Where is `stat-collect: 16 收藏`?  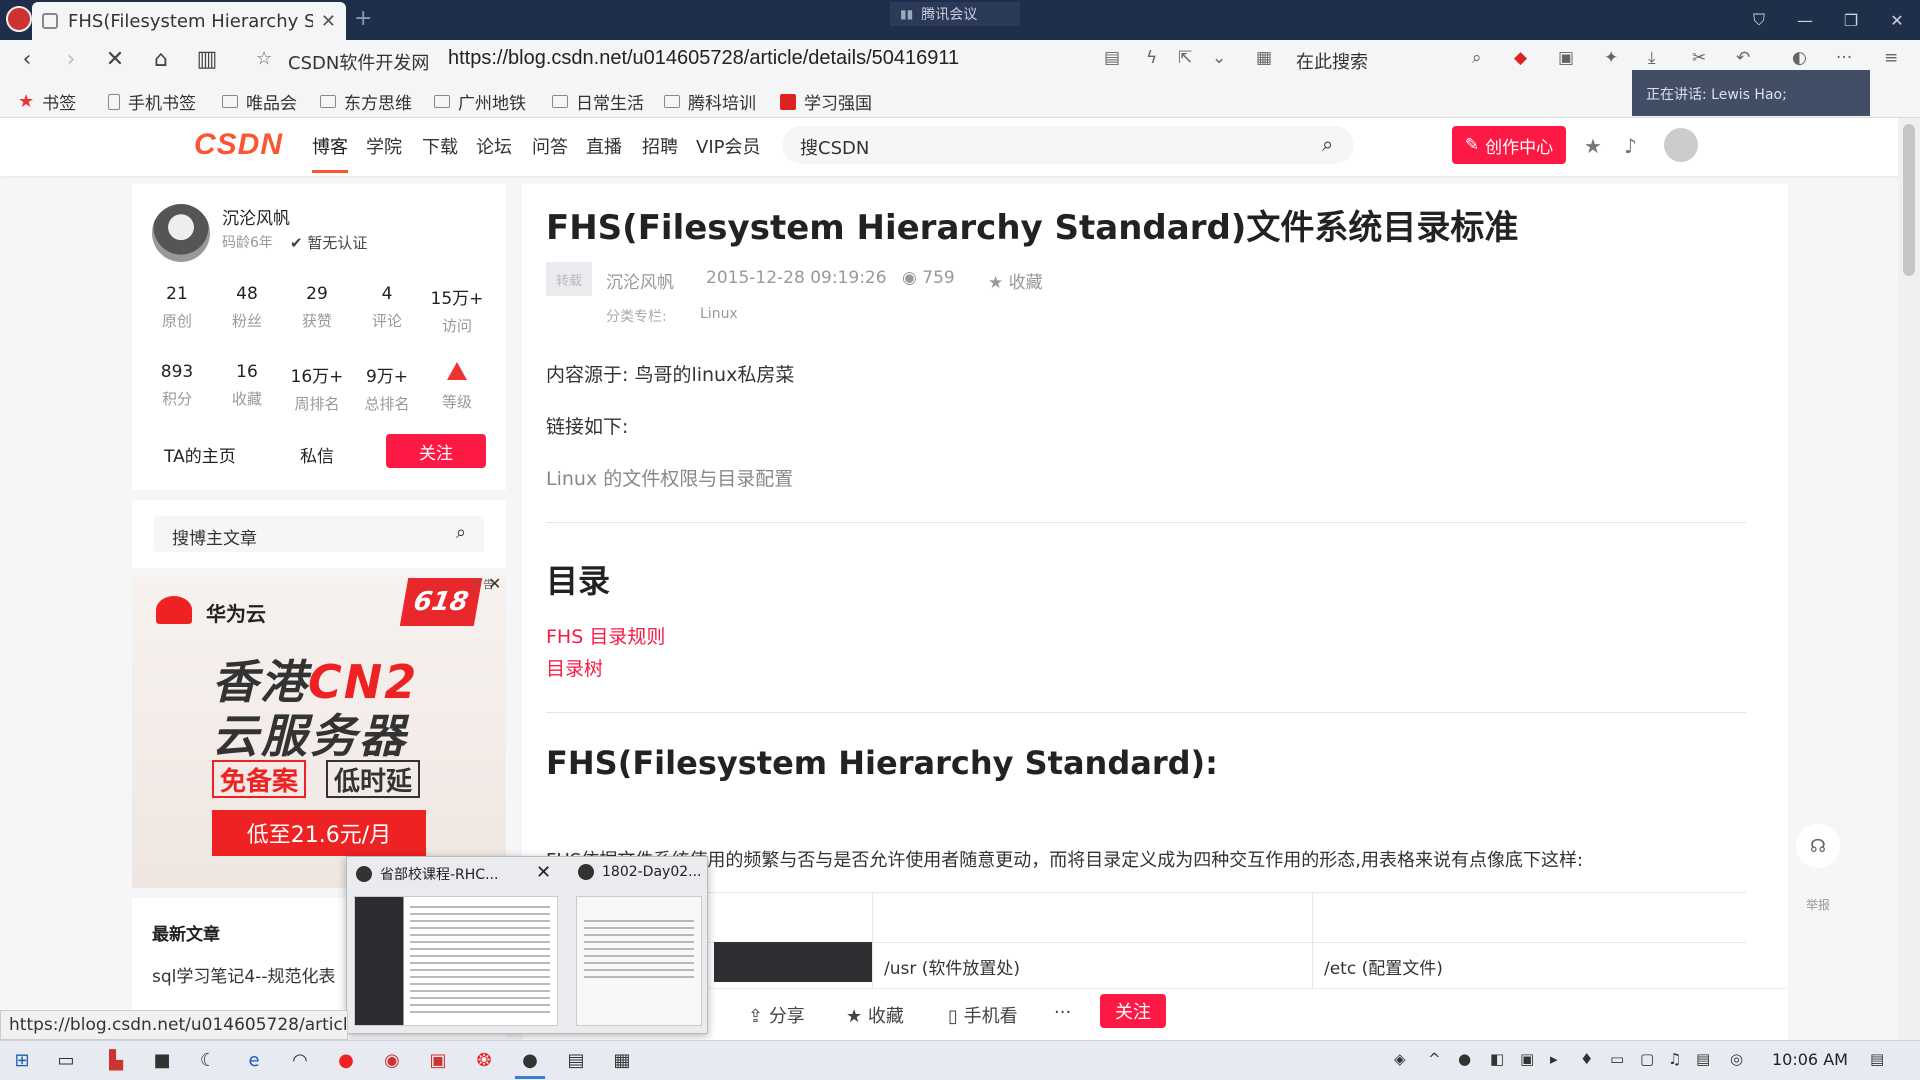 stat-collect: 16 收藏 is located at coordinates (247, 385).